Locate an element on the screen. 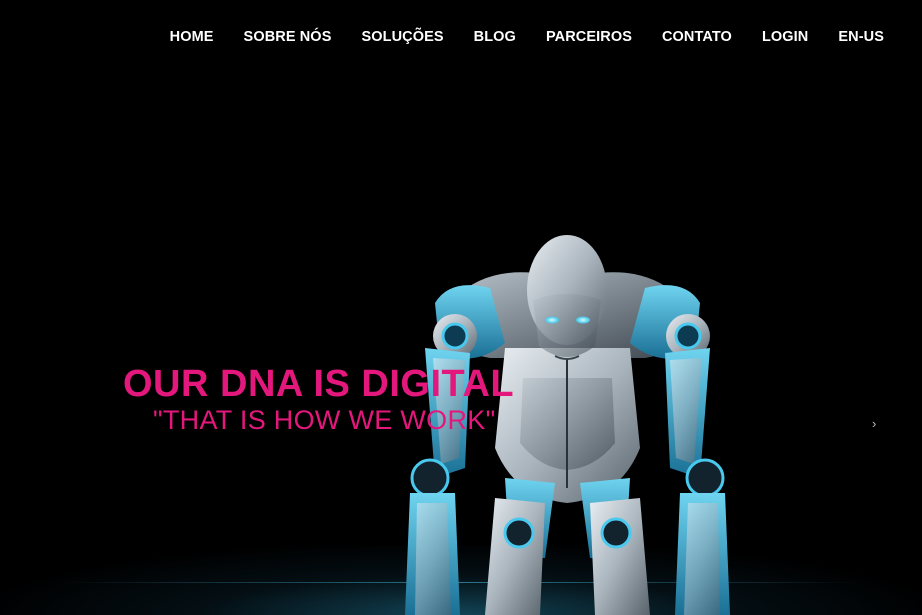  hero-subline: "THAT IS HOW WE WORK" is located at coordinates (324, 420).